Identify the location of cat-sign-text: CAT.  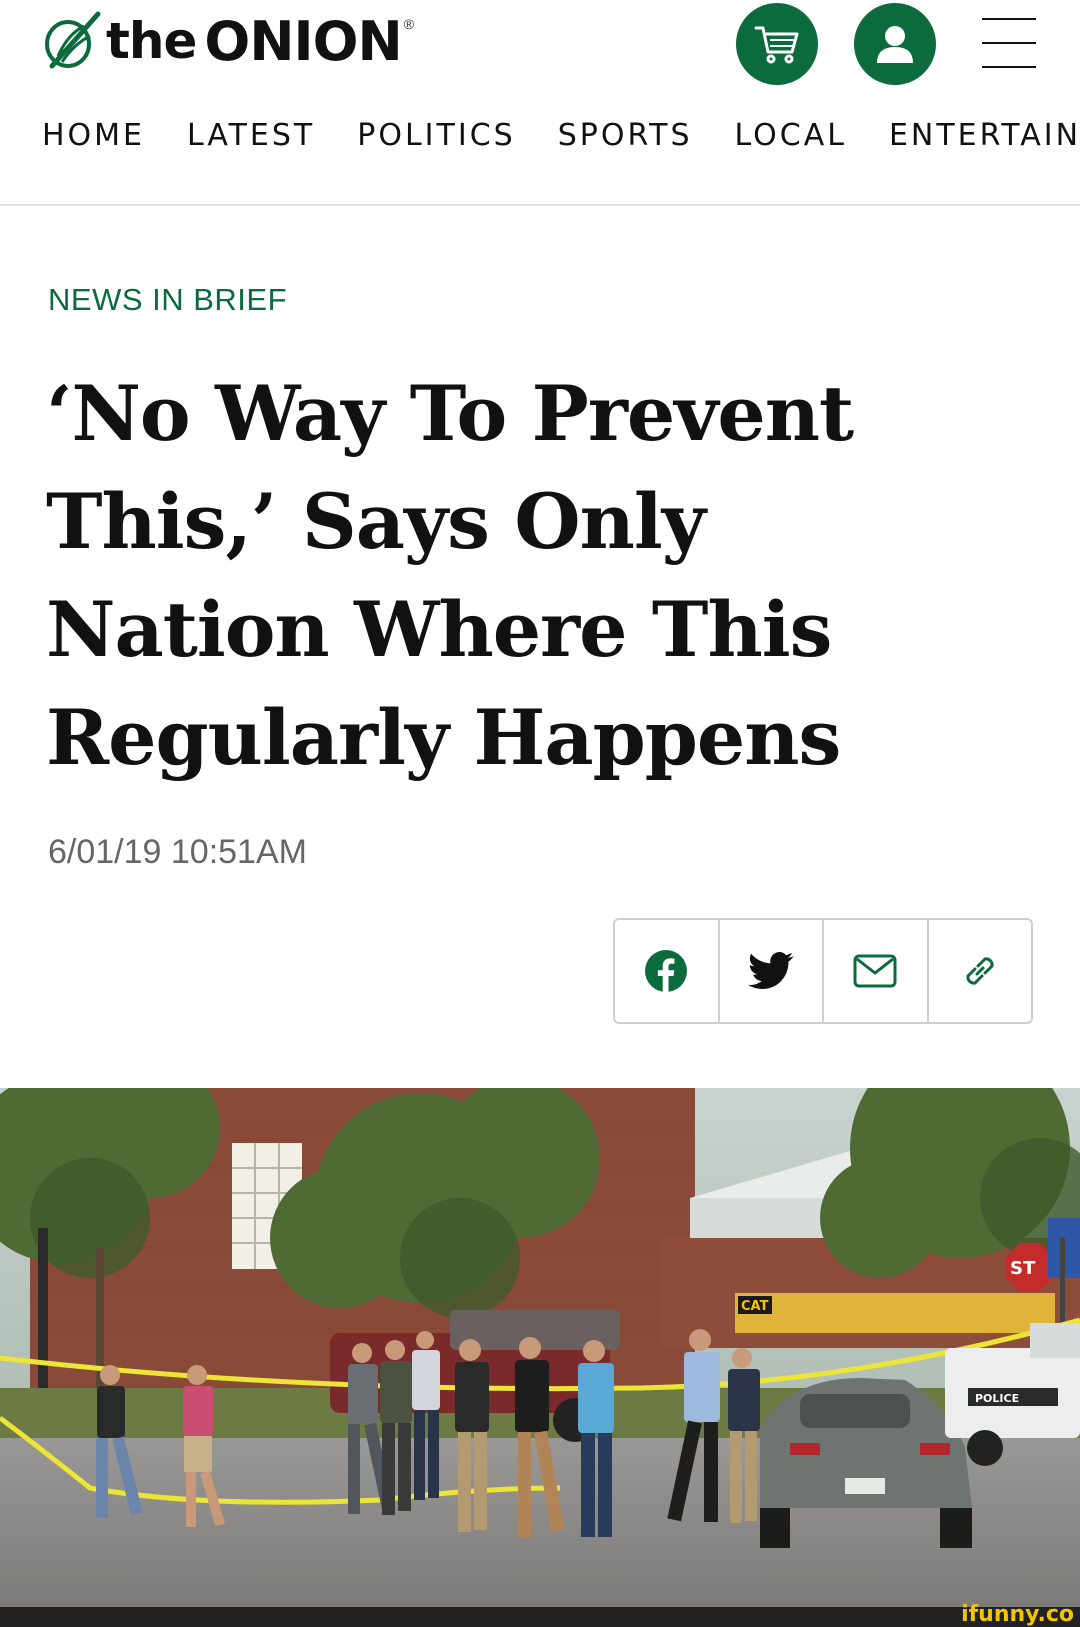
(755, 1306).